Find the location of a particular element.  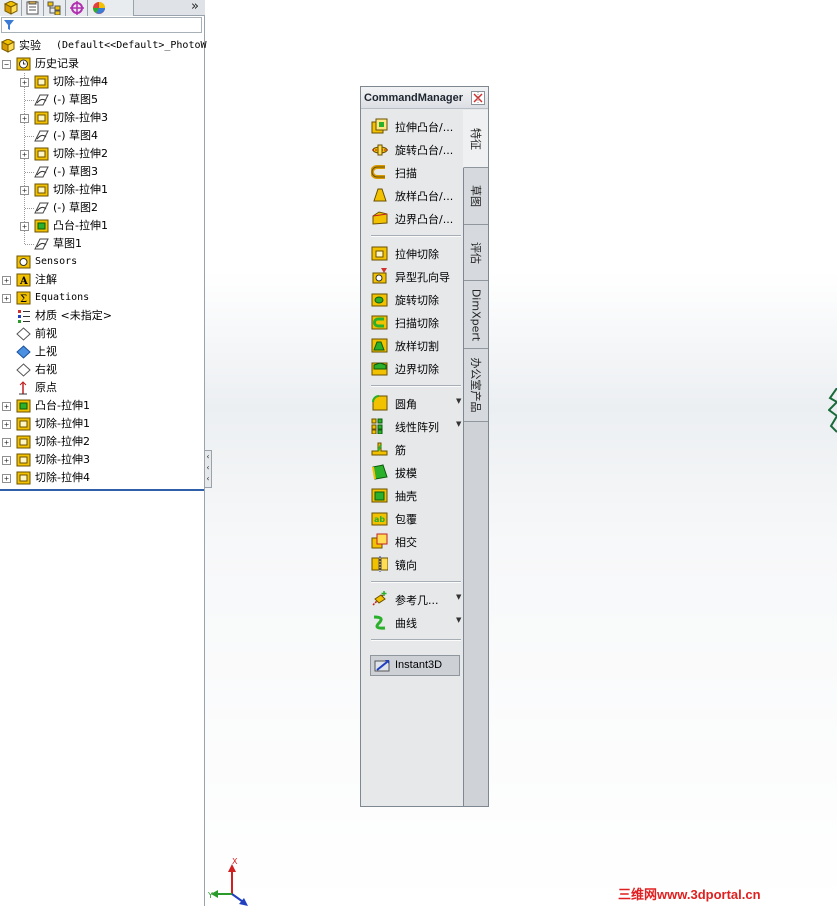

tree-node-feature: 凸台-拉伸1 is located at coordinates (110, 406).